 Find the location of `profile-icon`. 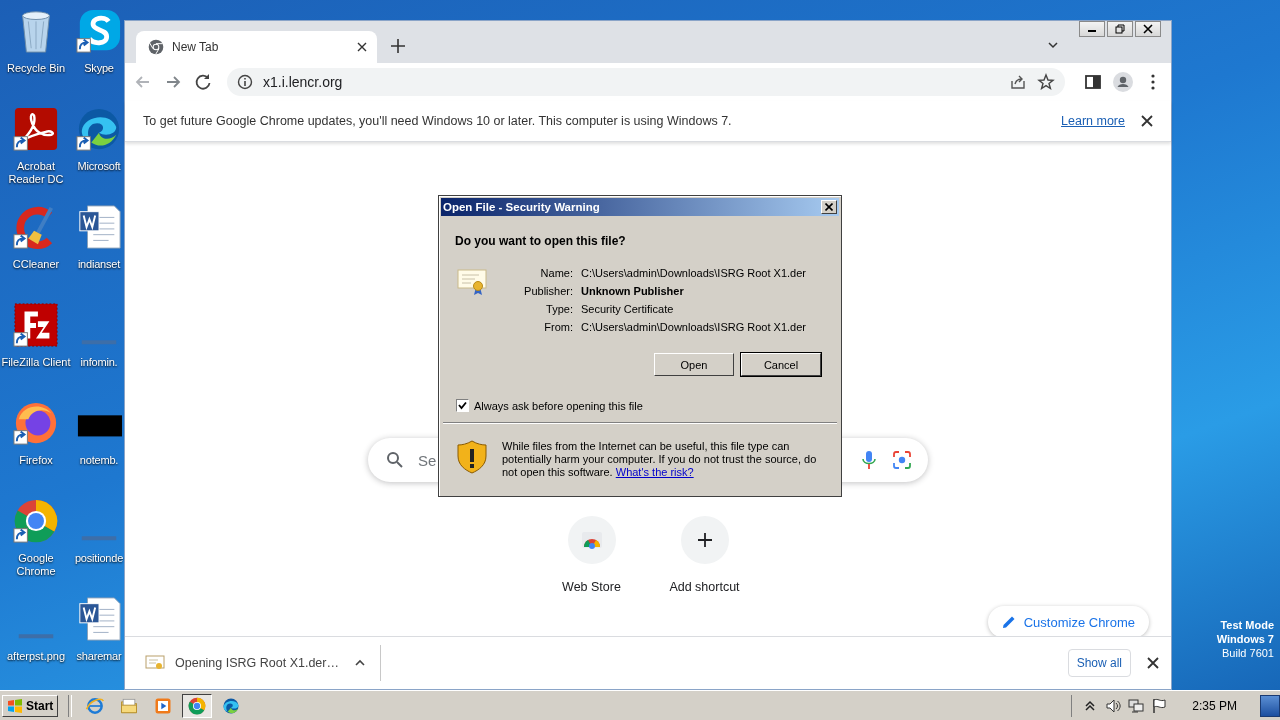

profile-icon is located at coordinates (1123, 82).